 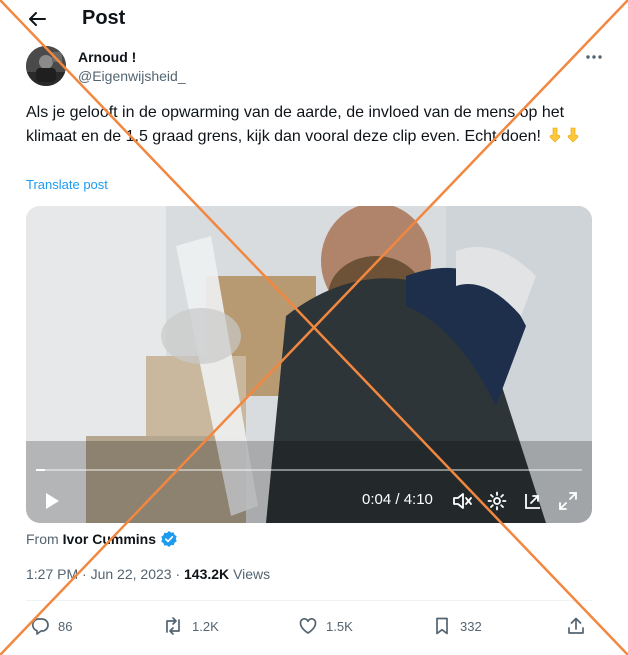 What do you see at coordinates (42, 539) in the screenshot?
I see `attribution-prefix: From` at bounding box center [42, 539].